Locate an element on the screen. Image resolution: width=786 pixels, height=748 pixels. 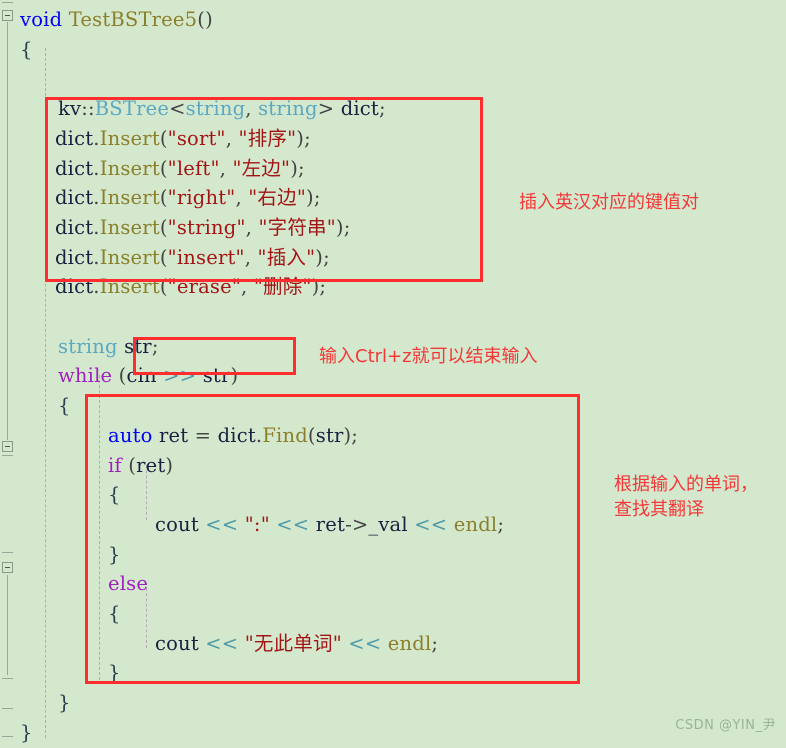
code-token: < is located at coordinates (177, 109).